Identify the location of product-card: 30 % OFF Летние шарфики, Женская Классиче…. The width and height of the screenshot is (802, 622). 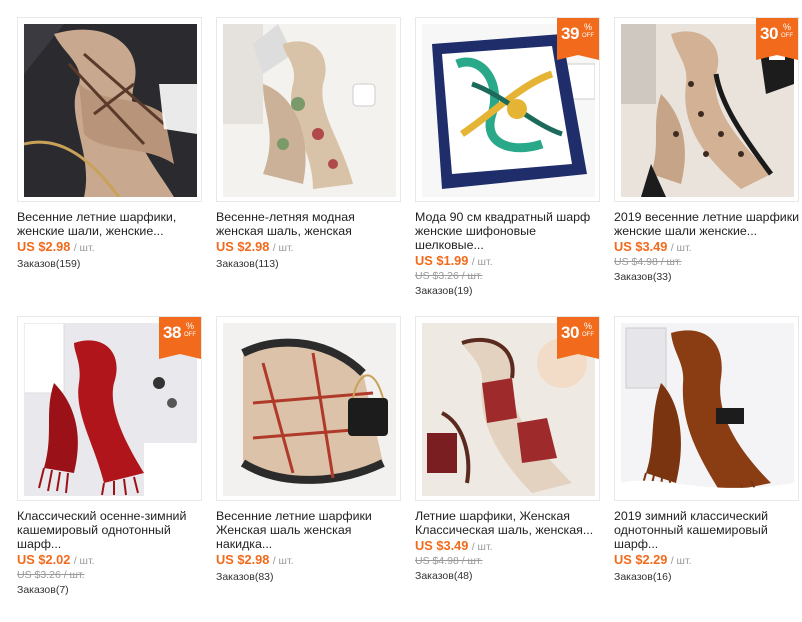
(507, 449).